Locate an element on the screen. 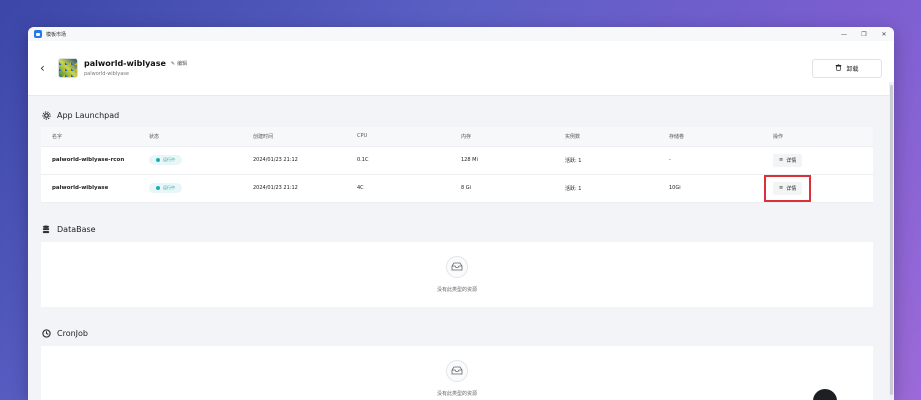 The height and width of the screenshot is (400, 921). highlight-box: ≡ 详情 is located at coordinates (788, 188).